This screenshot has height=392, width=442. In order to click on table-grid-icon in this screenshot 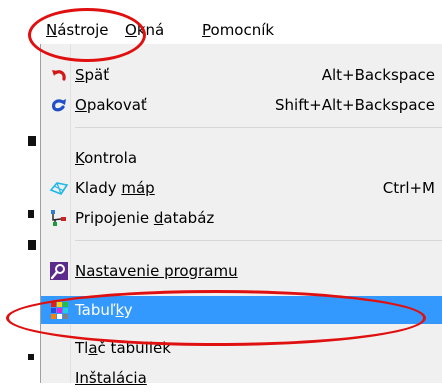, I will do `click(59, 310)`.